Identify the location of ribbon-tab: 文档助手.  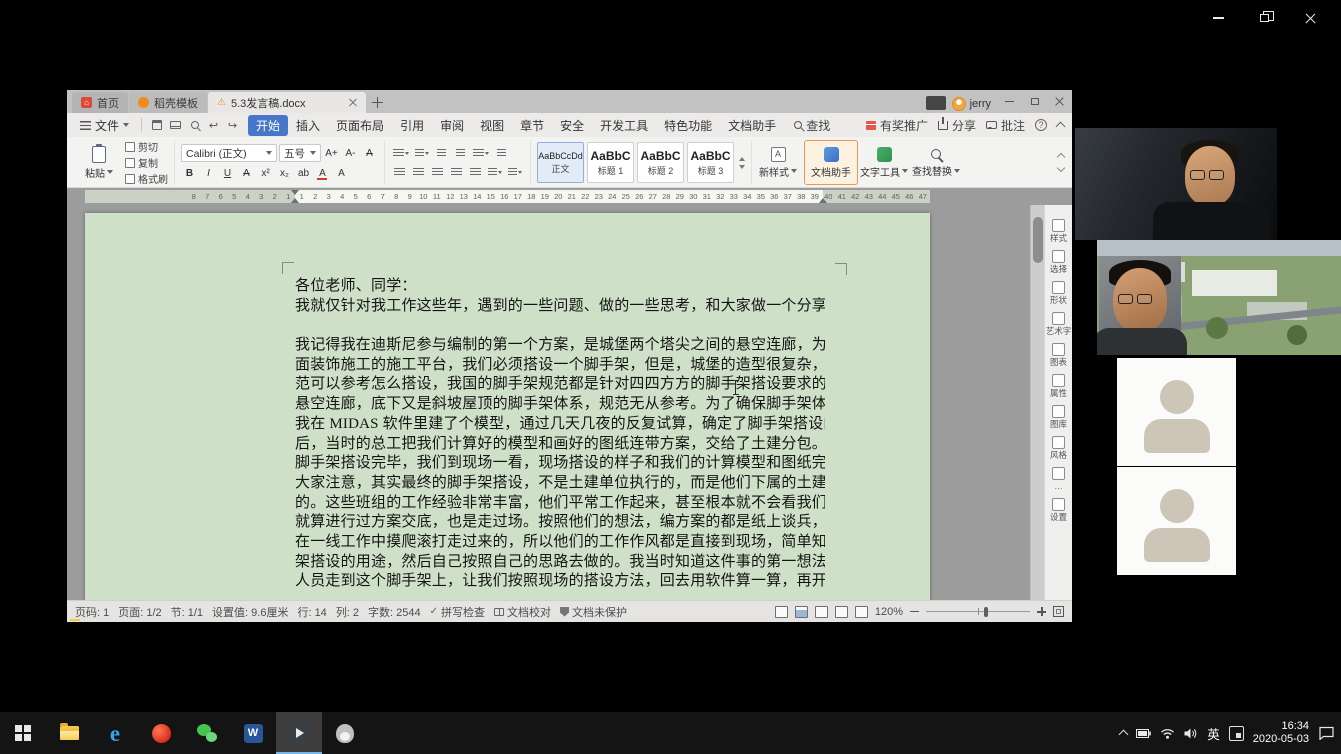
(752, 125).